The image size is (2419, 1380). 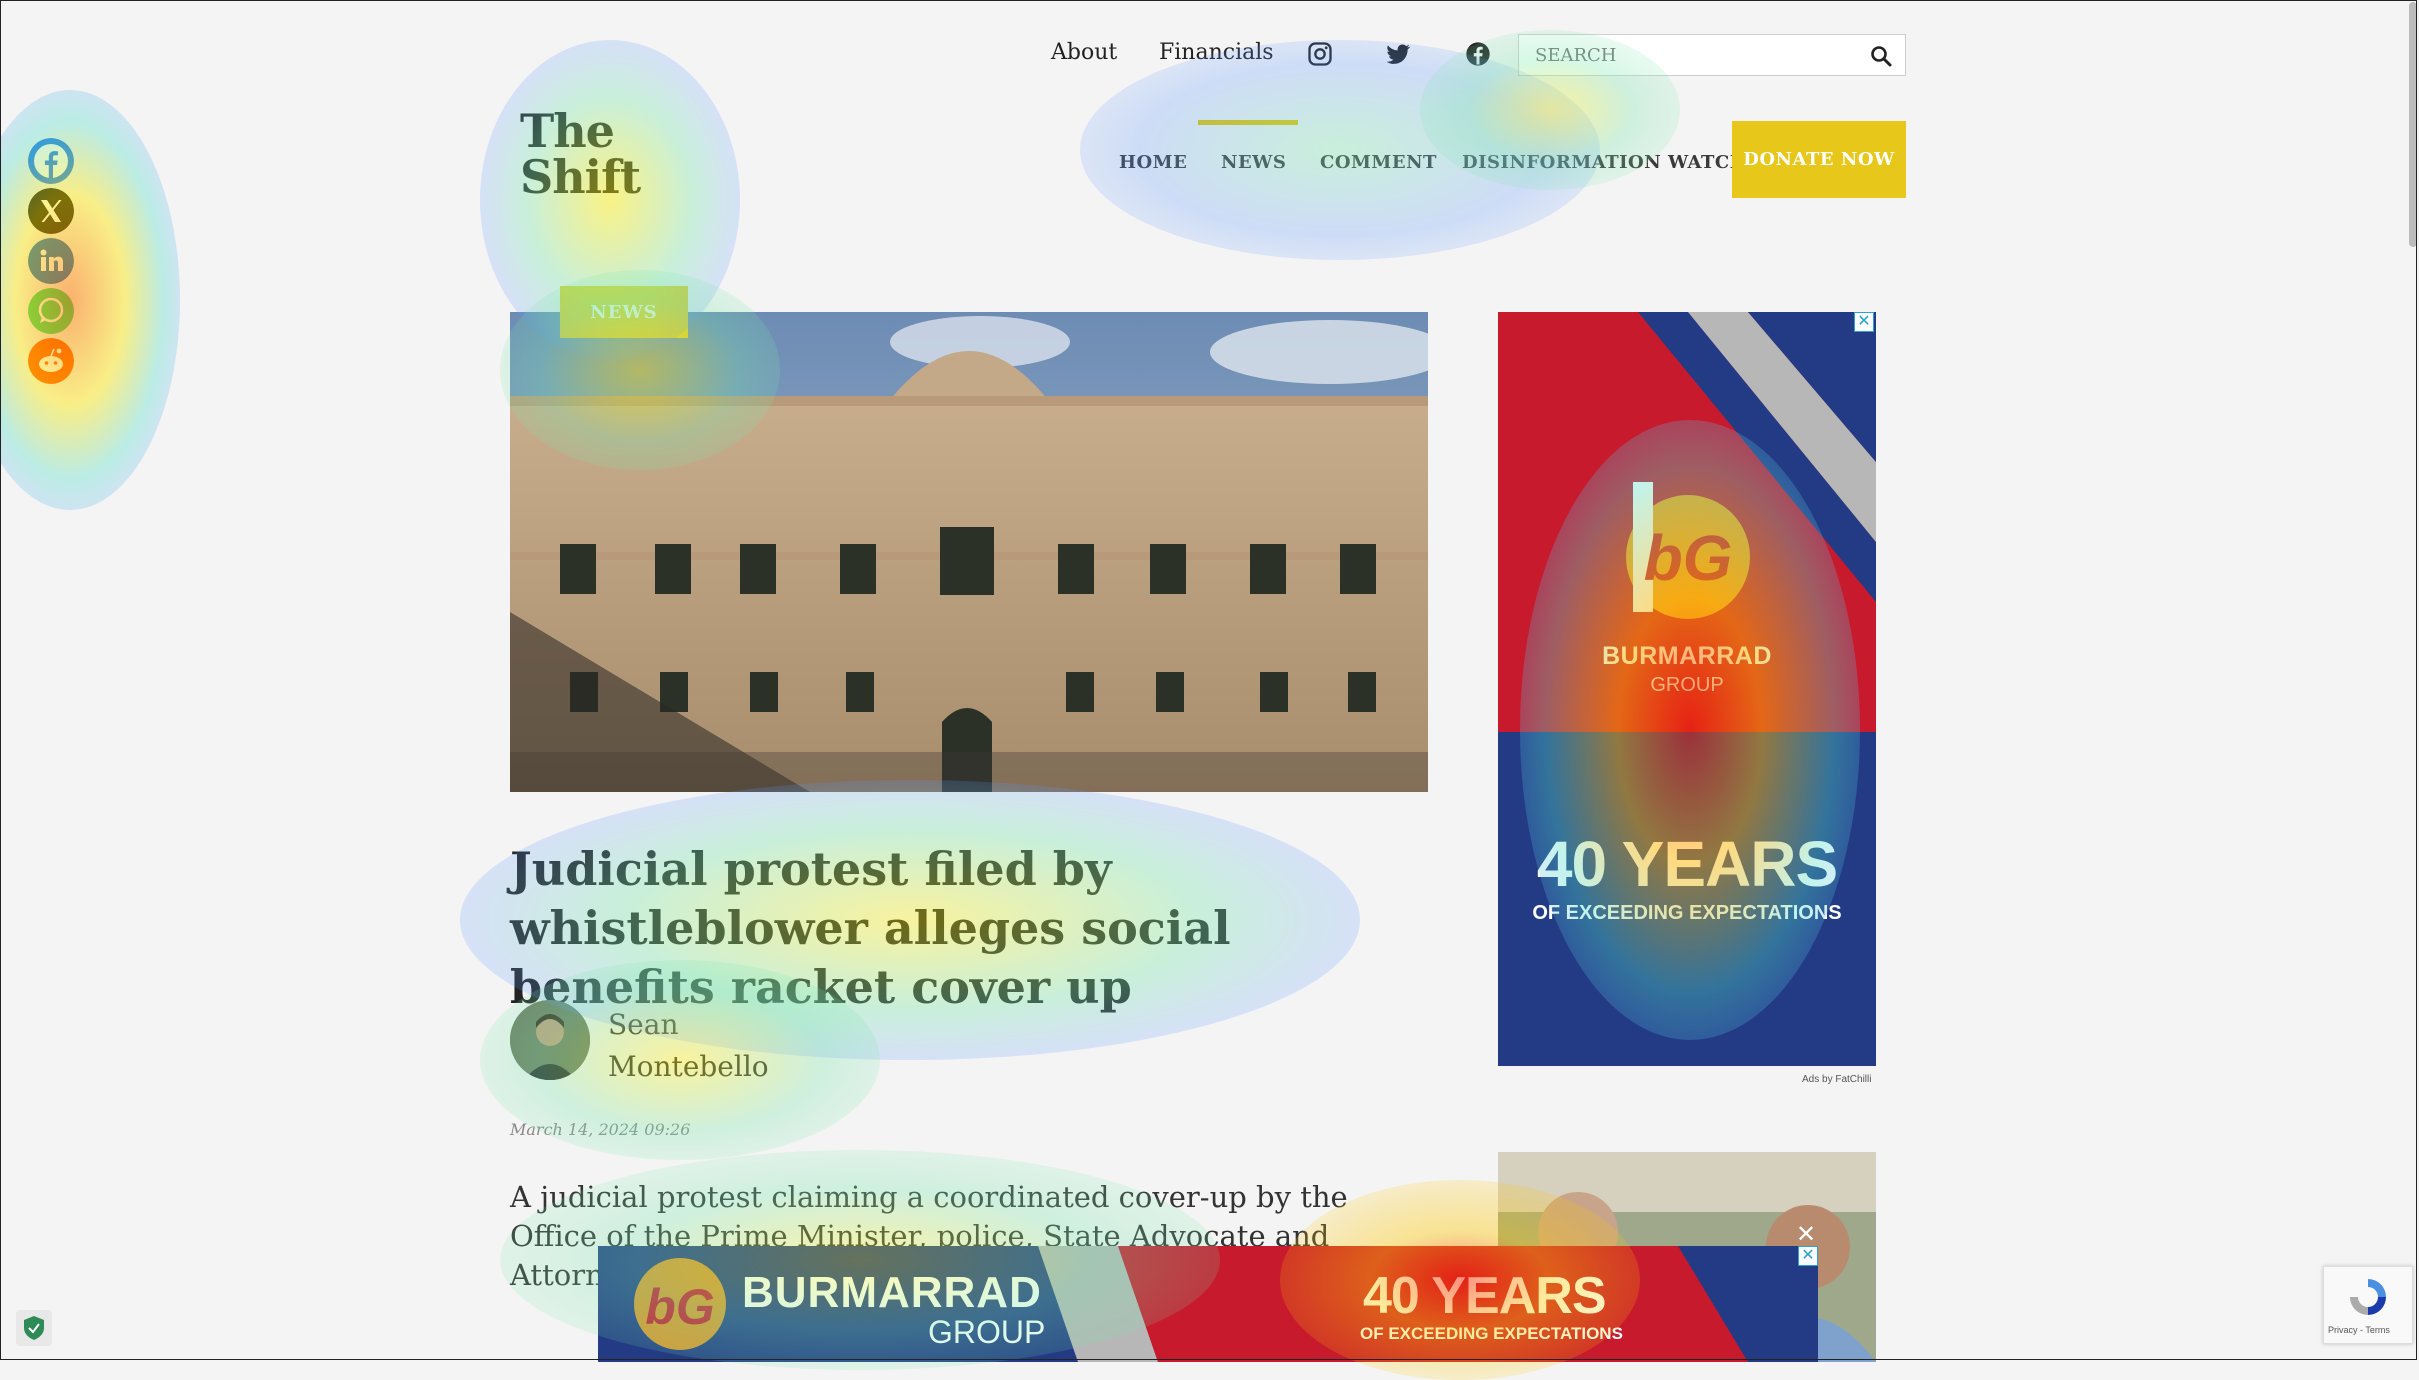 I want to click on nav-disinformation-watch: DISINFORMATION WATCH, so click(x=1604, y=162).